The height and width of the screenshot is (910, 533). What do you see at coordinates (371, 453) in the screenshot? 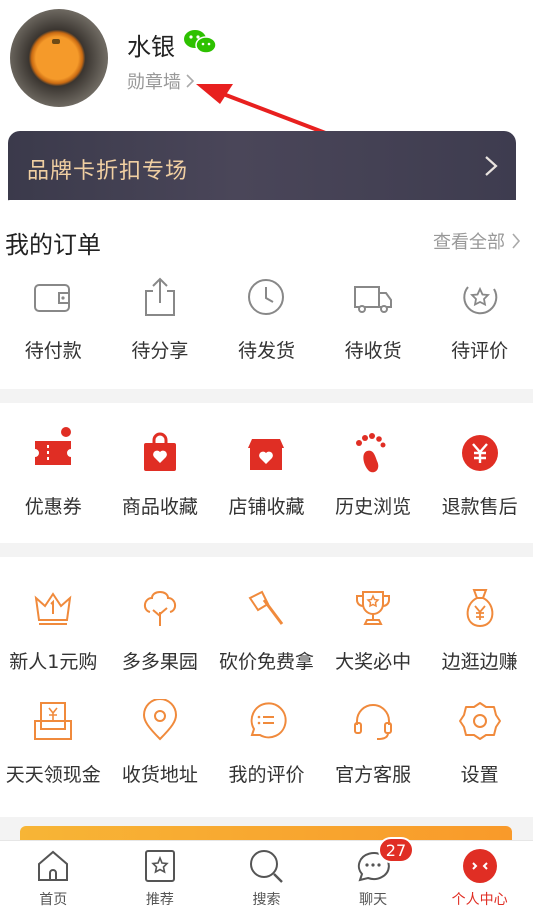
I see `footprint-icon` at bounding box center [371, 453].